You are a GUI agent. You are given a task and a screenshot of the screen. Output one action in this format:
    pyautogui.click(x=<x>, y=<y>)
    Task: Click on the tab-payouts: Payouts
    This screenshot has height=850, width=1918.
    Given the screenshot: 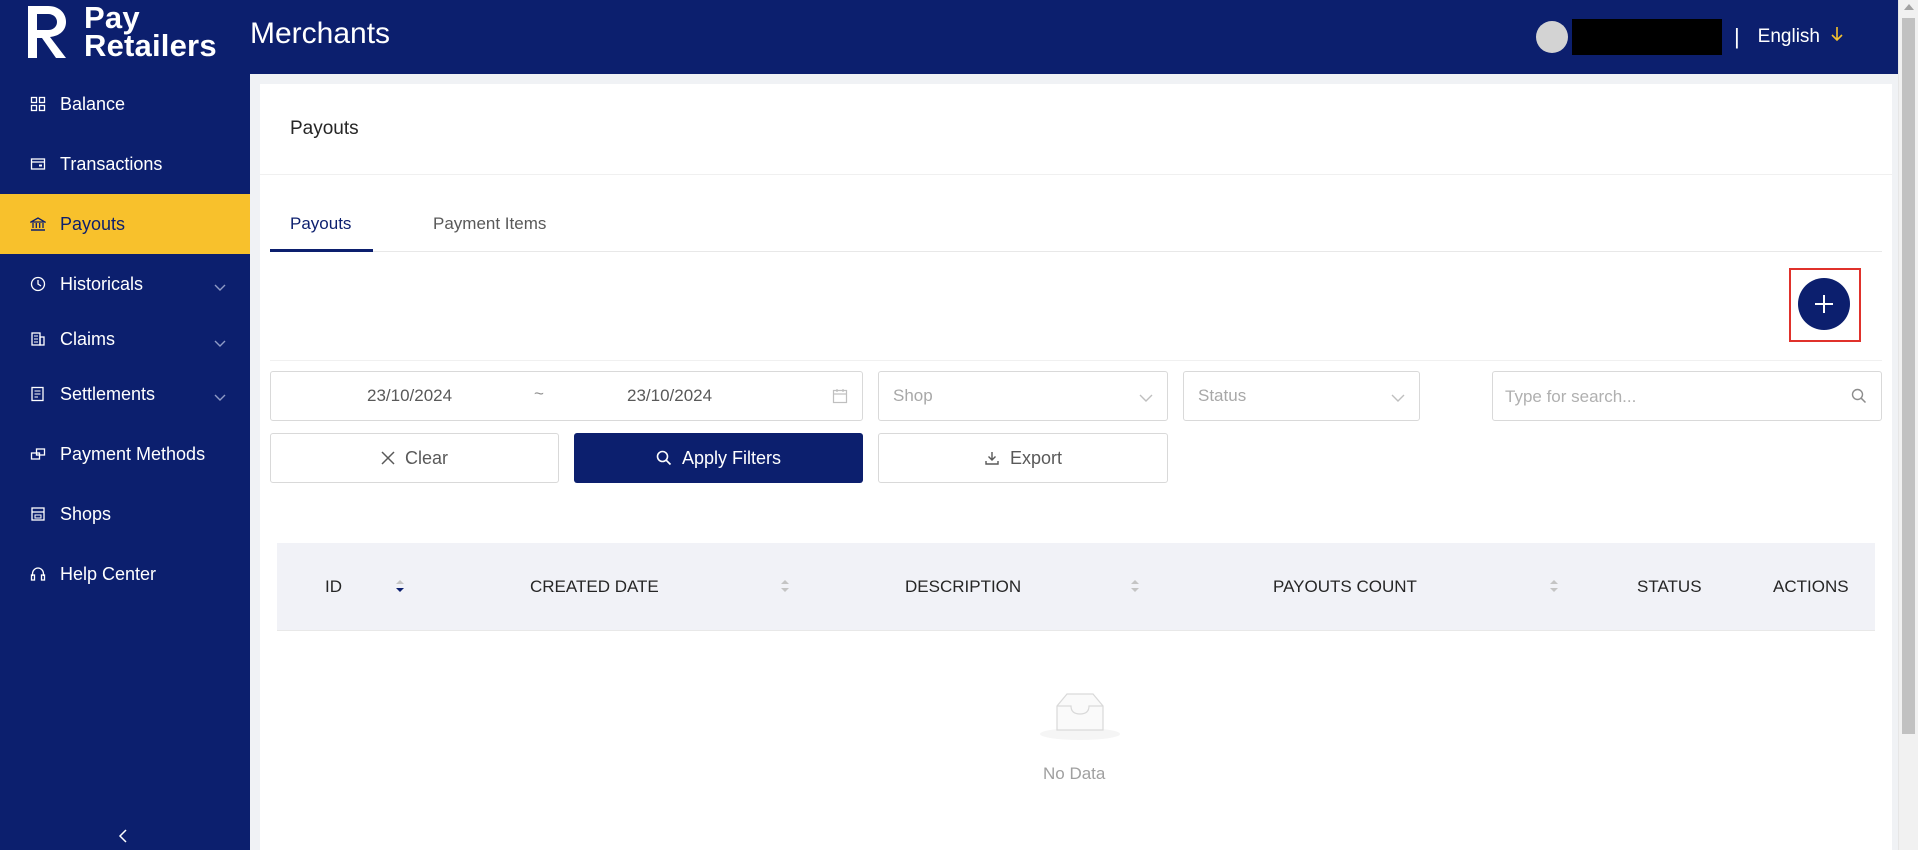 What is the action you would take?
    pyautogui.click(x=320, y=223)
    